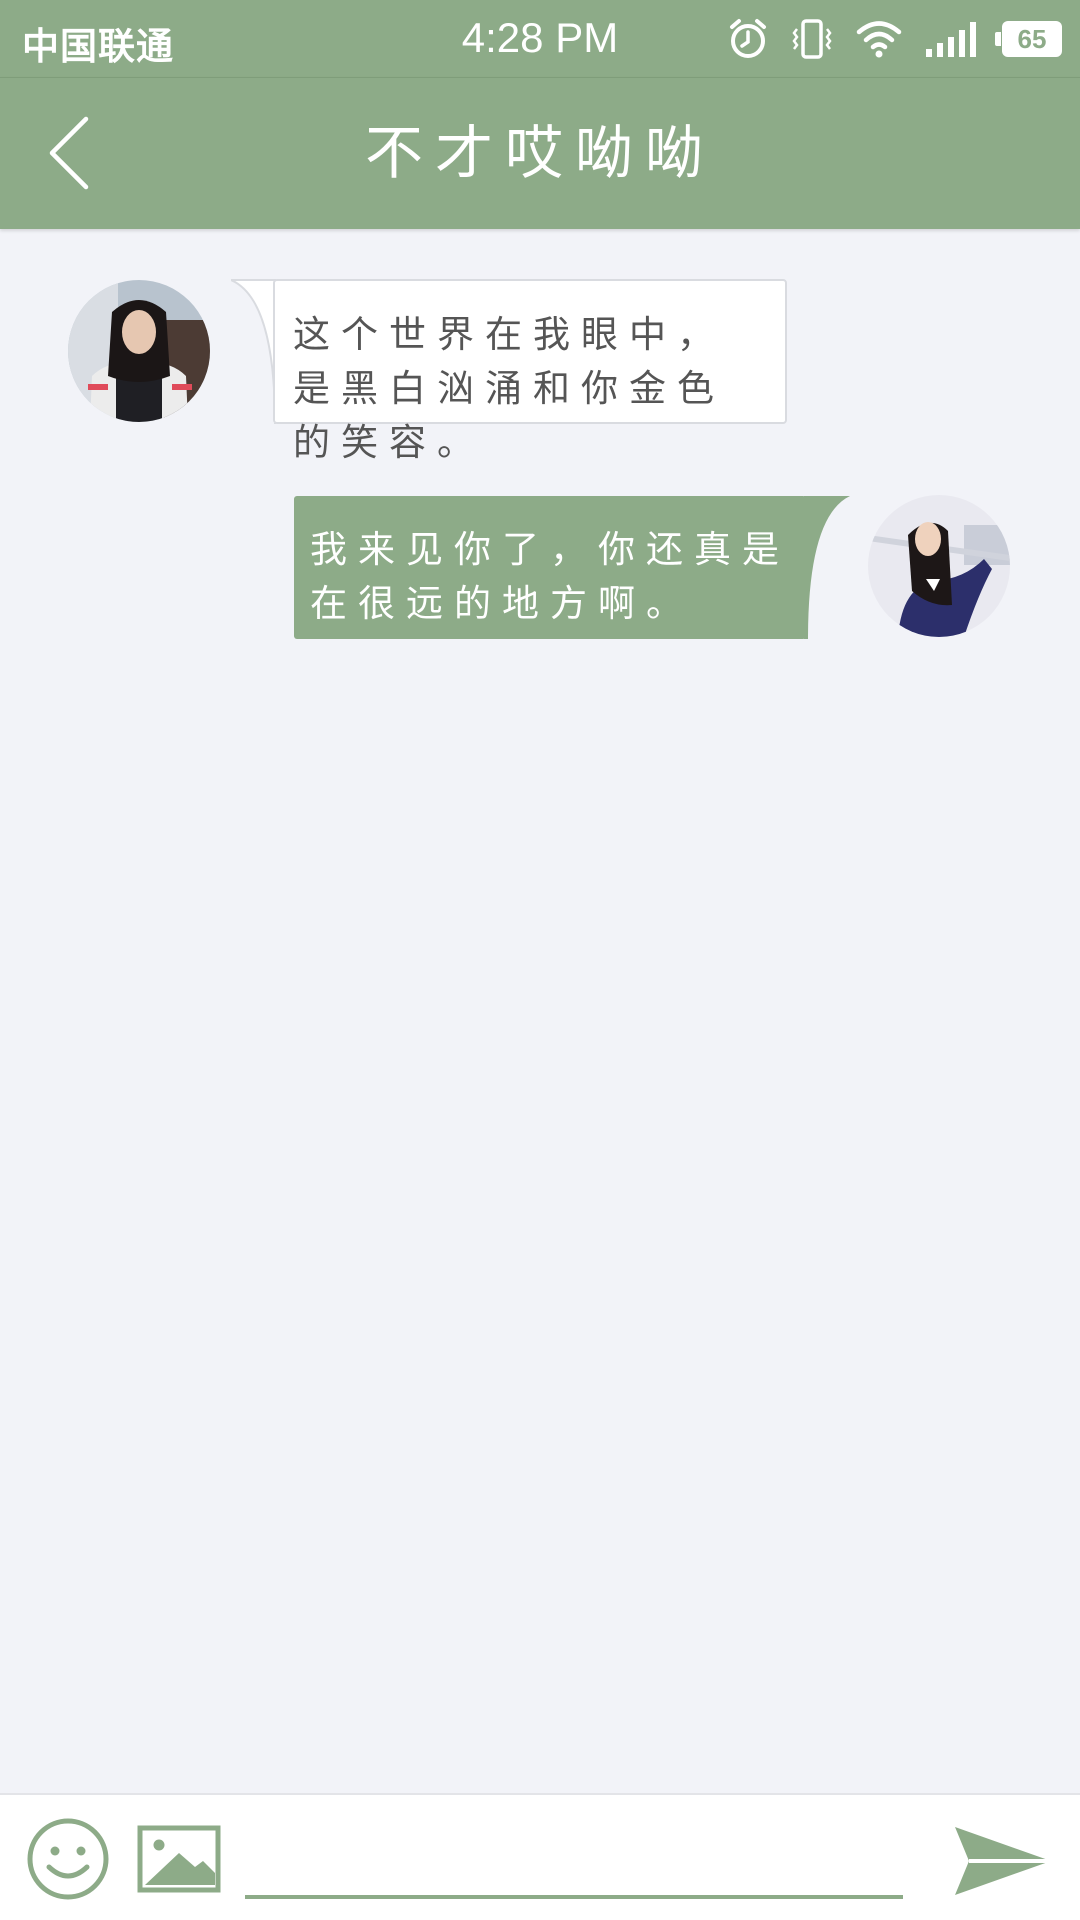 The width and height of the screenshot is (1080, 1920). I want to click on battery-icon: 65, so click(1028, 39).